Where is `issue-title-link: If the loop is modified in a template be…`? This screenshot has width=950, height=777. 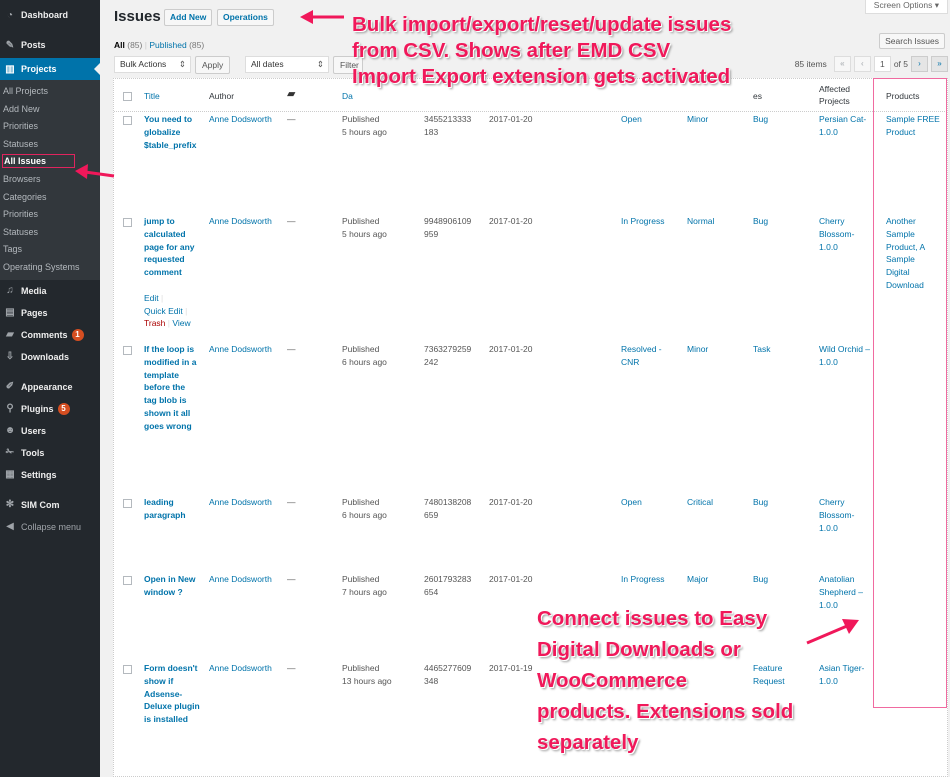 issue-title-link: If the loop is modified in a template be… is located at coordinates (172, 388).